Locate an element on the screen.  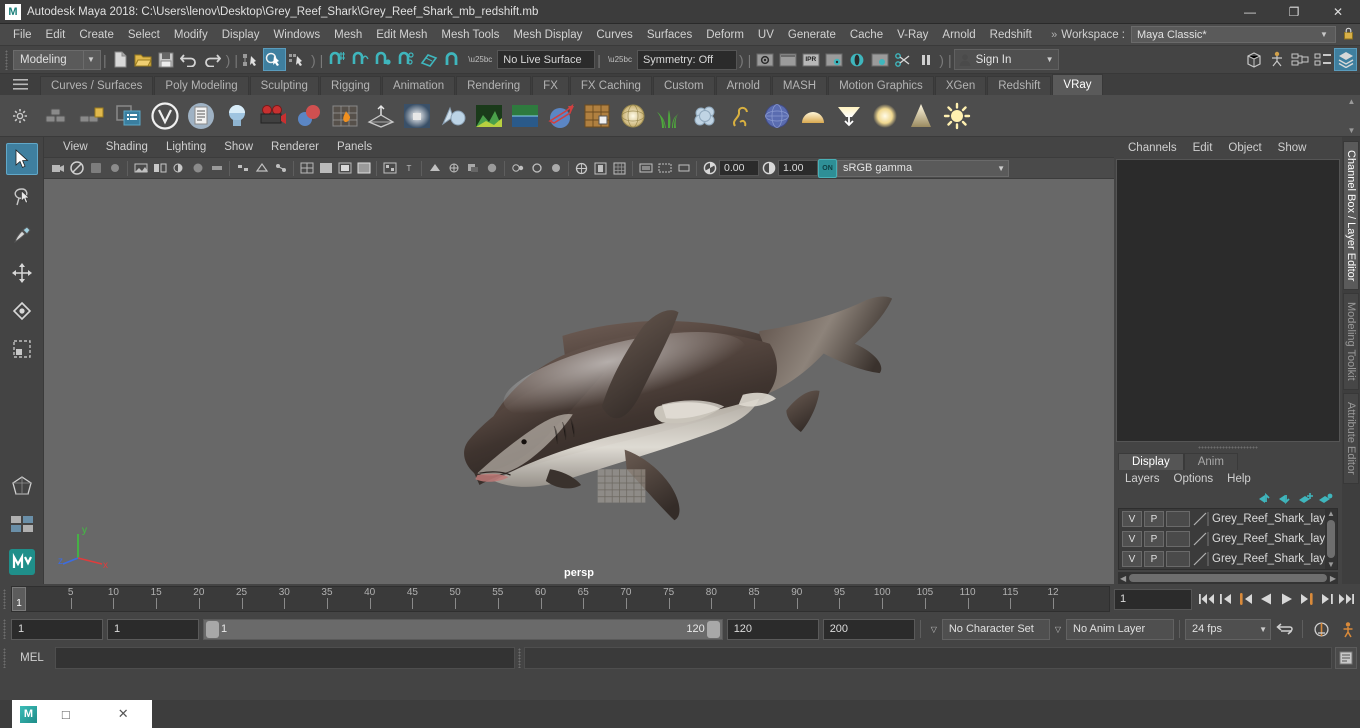
menu-arnold: Arnold is located at coordinates (958, 35).